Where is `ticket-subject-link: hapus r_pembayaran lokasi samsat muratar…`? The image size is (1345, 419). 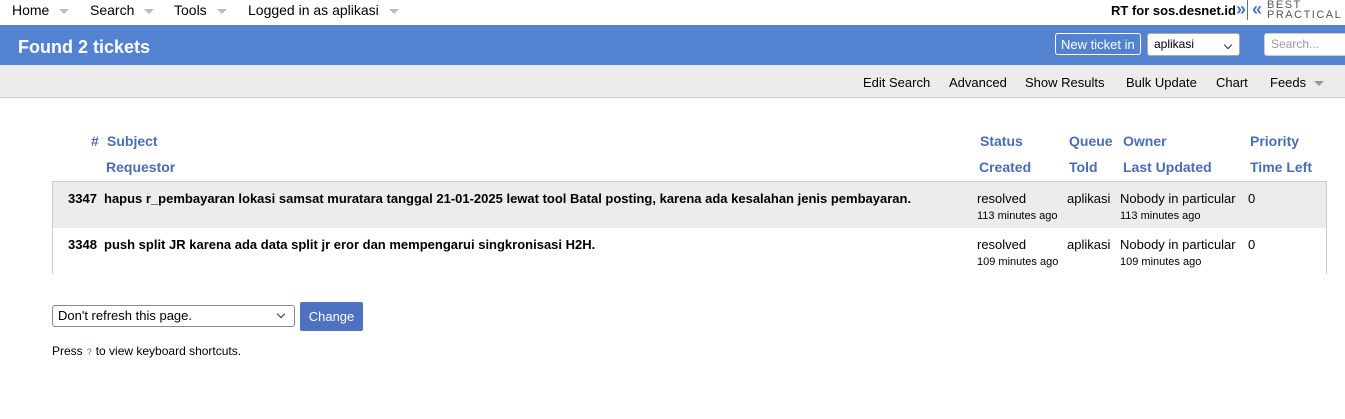 ticket-subject-link: hapus r_pembayaran lokasi samsat muratar… is located at coordinates (507, 198).